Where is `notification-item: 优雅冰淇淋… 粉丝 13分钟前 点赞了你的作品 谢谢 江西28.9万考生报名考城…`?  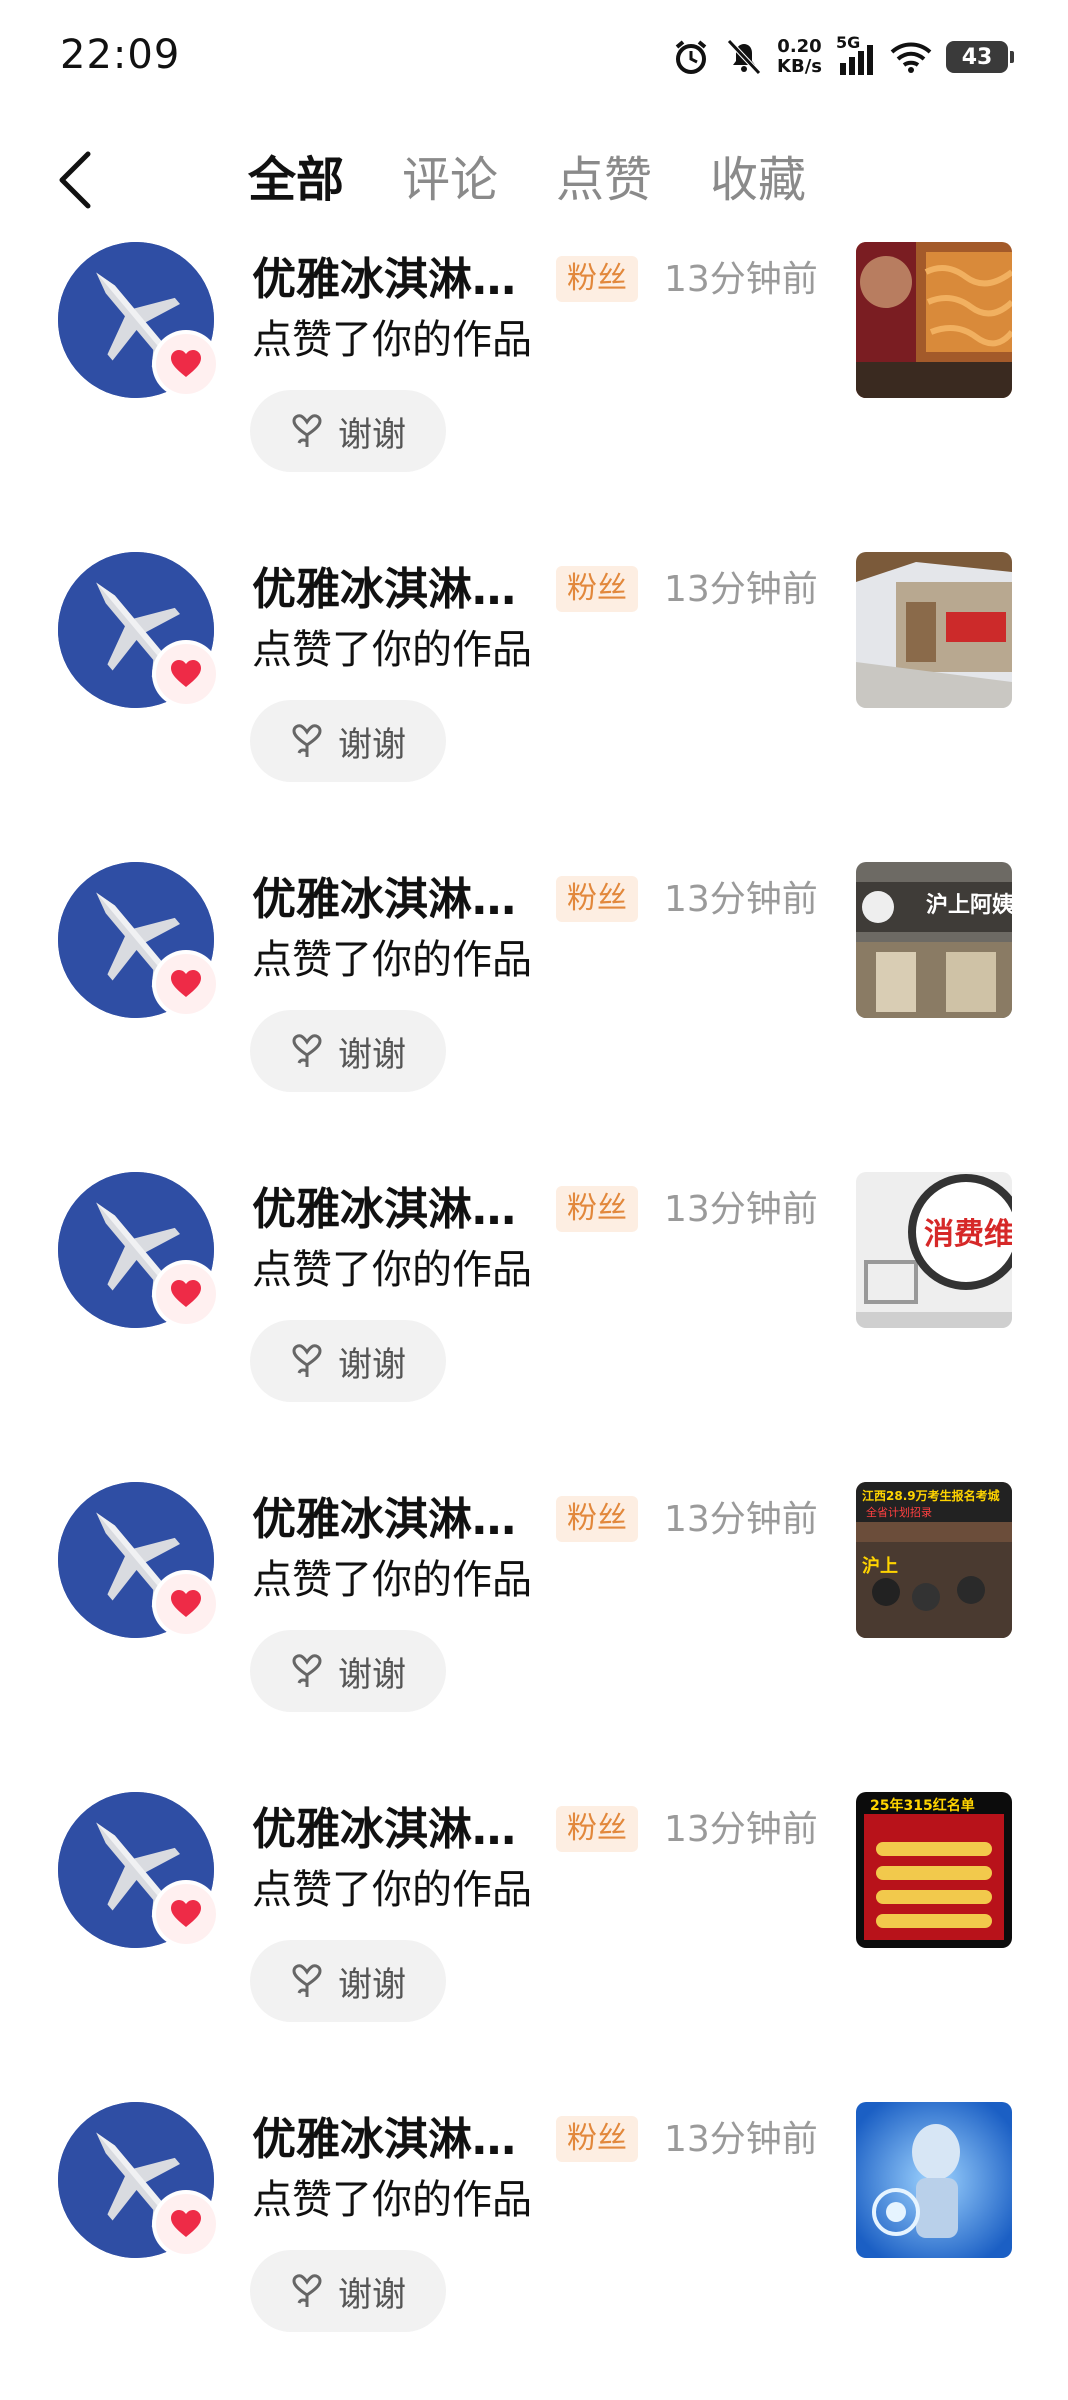
notification-item: 优雅冰淇淋… 粉丝 13分钟前 点赞了你的作品 谢谢 江西28.9万考生报名考城… is located at coordinates (534, 1625).